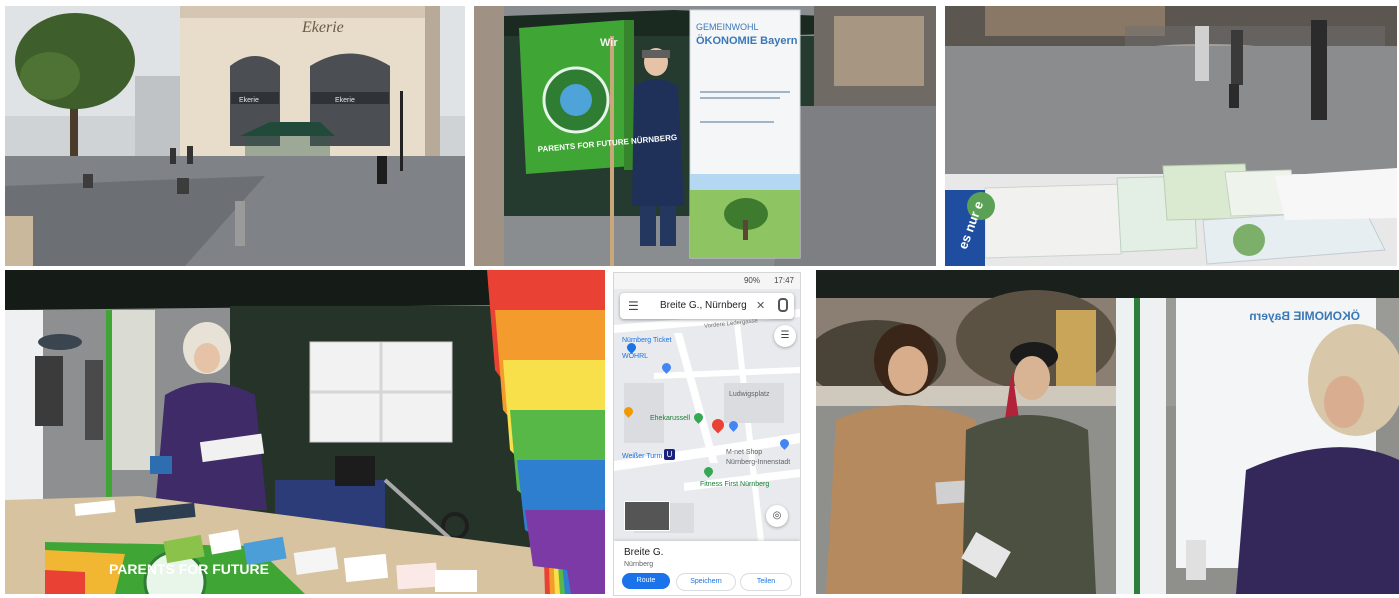  Describe the element at coordinates (647, 516) in the screenshot. I see `street-view-thumbnail` at that location.